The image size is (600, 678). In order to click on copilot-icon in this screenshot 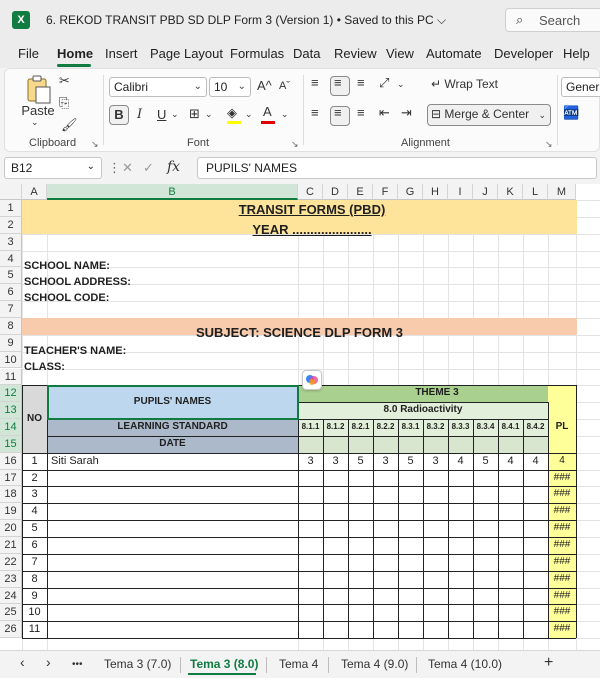, I will do `click(312, 380)`.